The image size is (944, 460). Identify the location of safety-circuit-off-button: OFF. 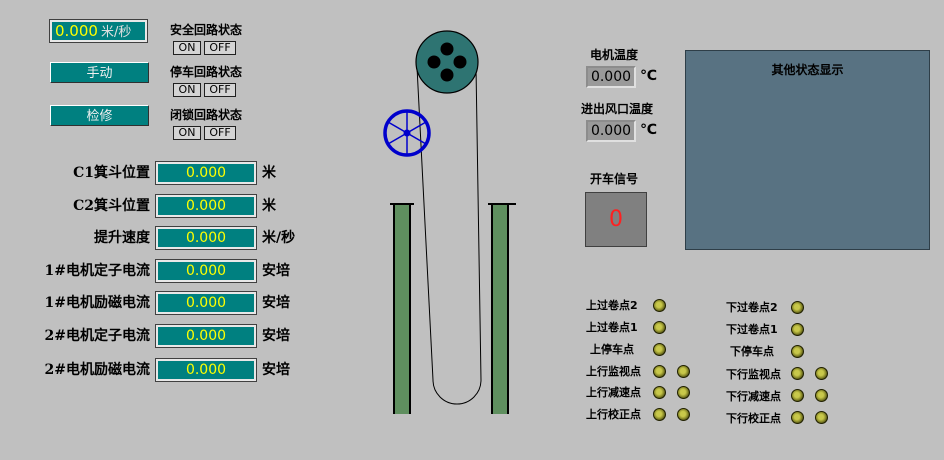
(220, 48).